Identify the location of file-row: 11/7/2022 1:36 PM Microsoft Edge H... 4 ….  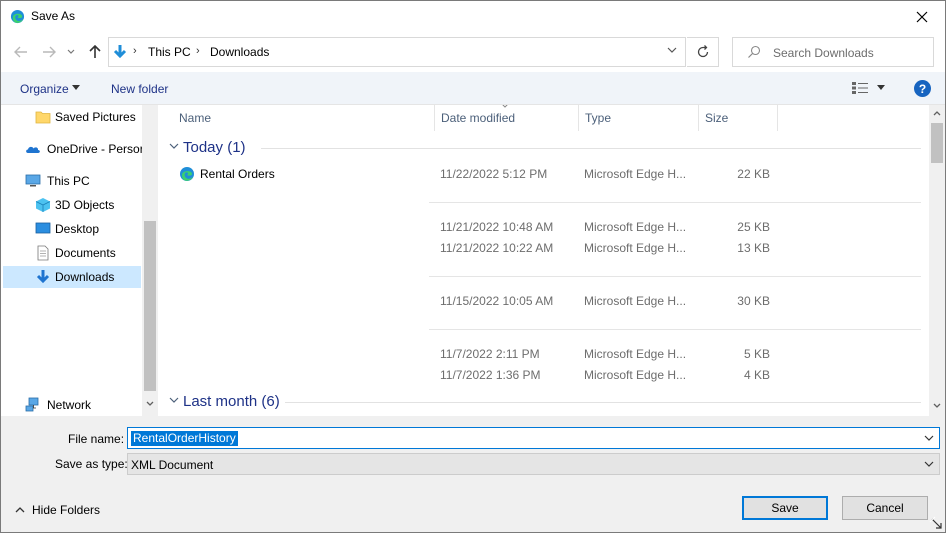
(544, 375).